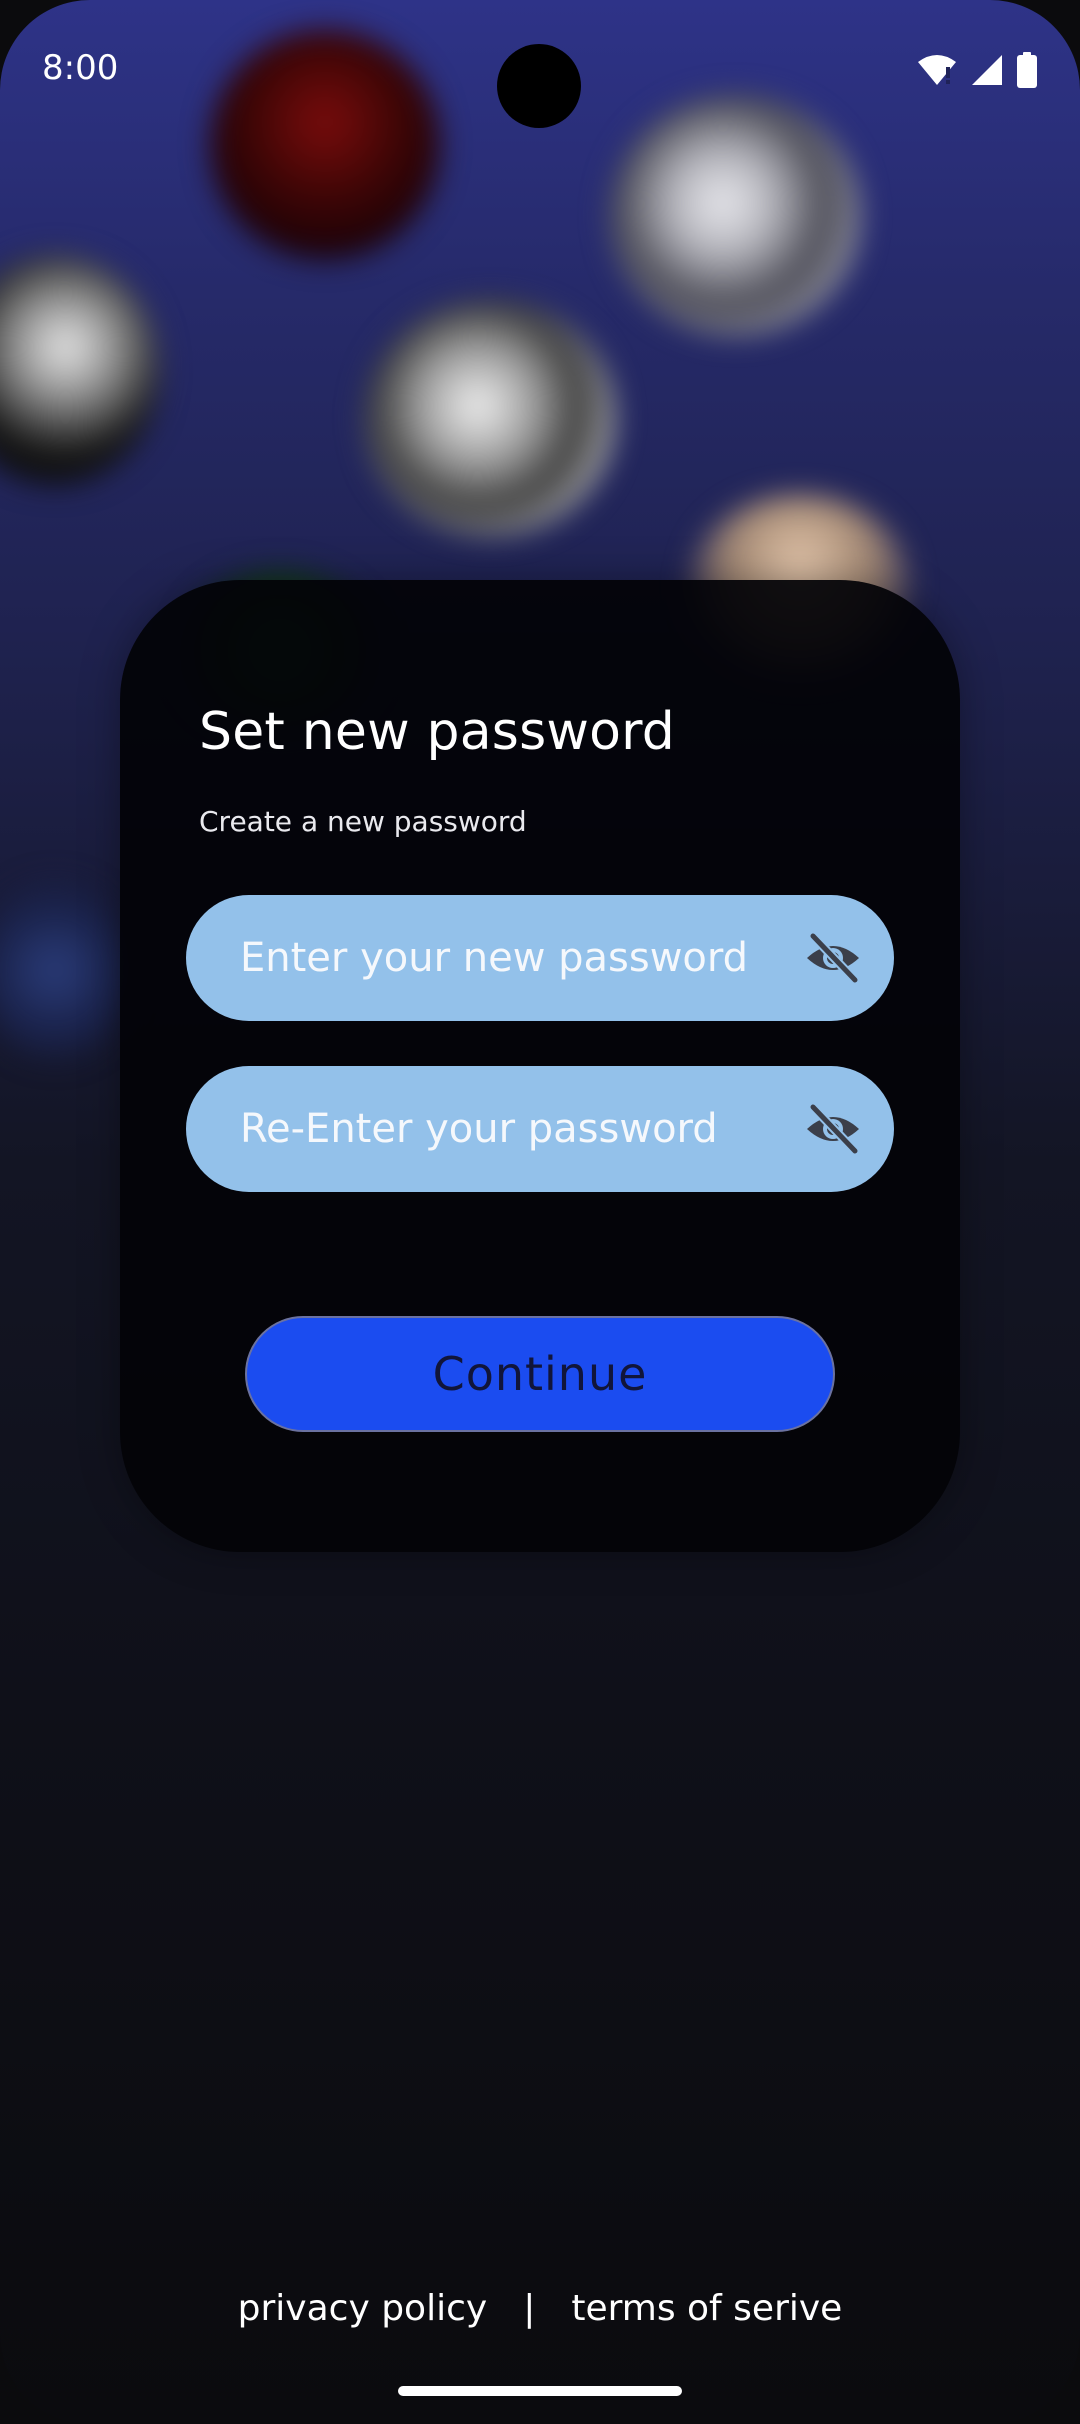 This screenshot has height=2424, width=1080. I want to click on wifi-alert-icon, so click(937, 70).